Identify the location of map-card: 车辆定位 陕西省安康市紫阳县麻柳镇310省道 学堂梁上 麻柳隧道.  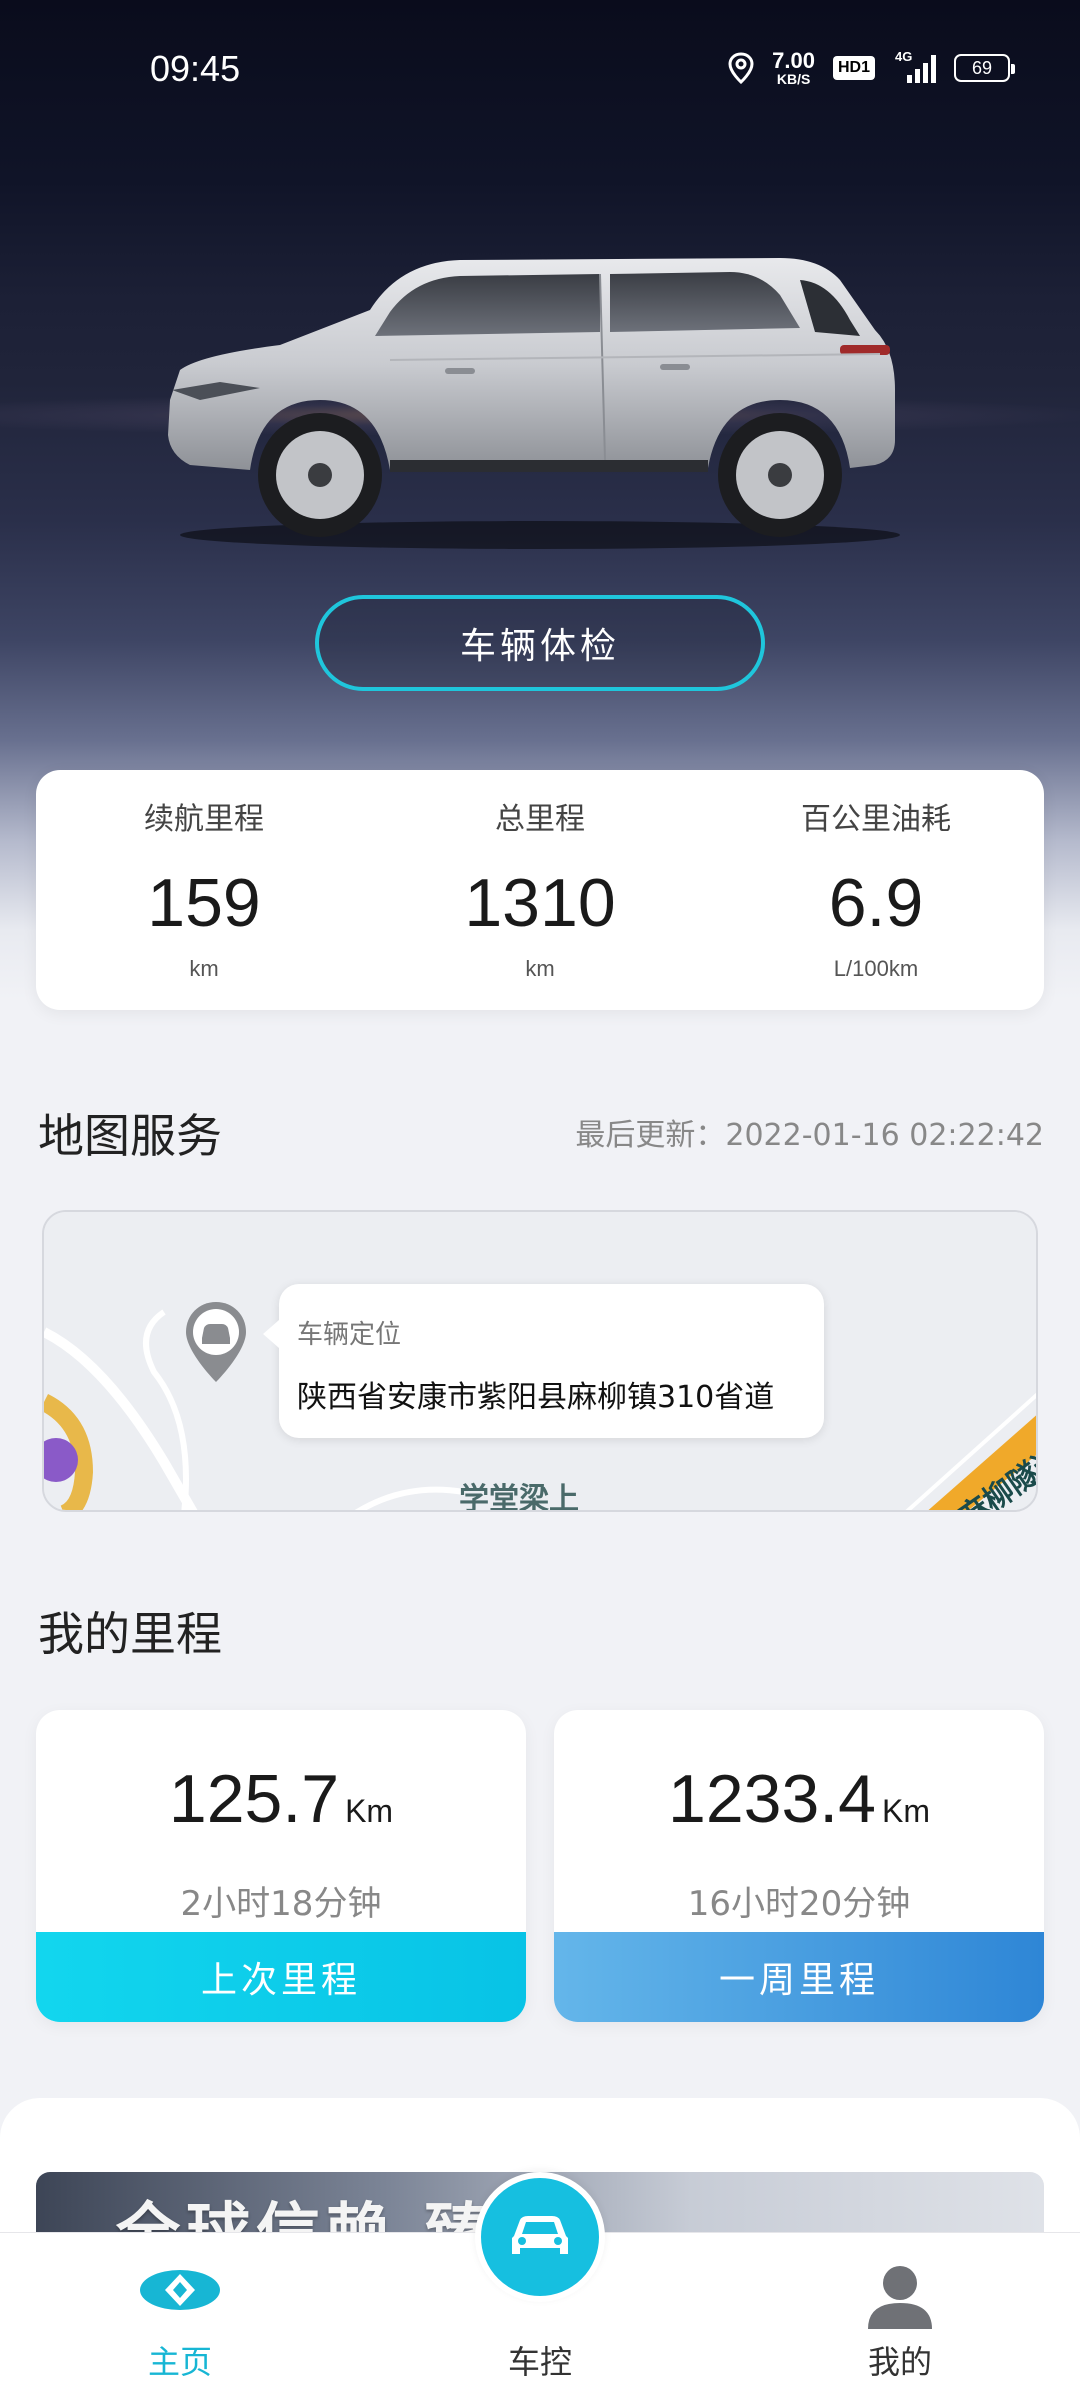
(540, 1361).